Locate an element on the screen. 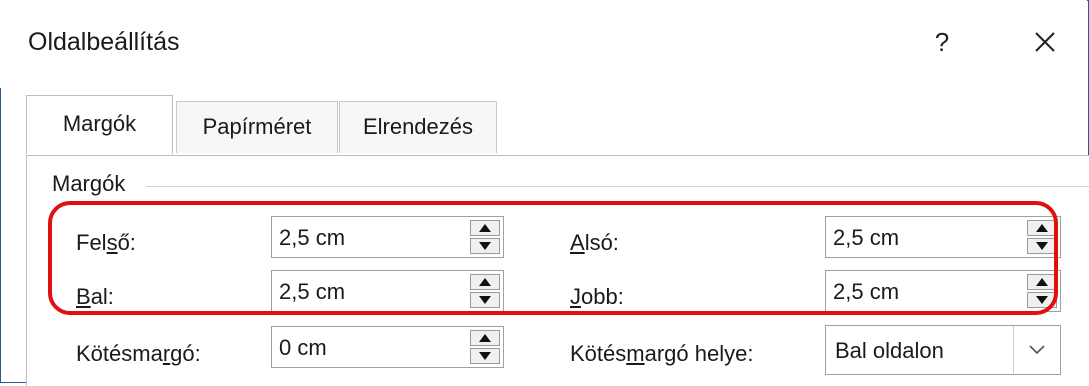 The image size is (1089, 386). gutter-position-dropdown: Bal oldalon is located at coordinates (943, 350).